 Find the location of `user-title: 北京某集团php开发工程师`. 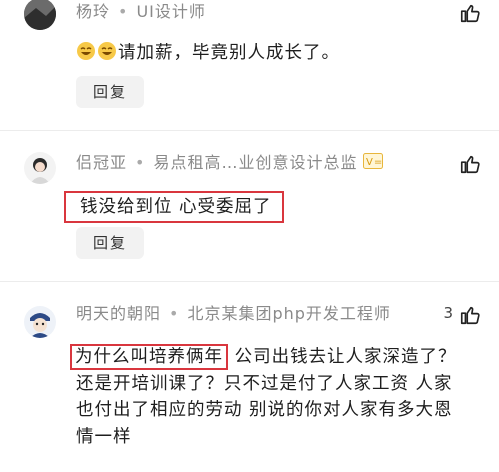

user-title: 北京某集团php开发工程师 is located at coordinates (289, 313).